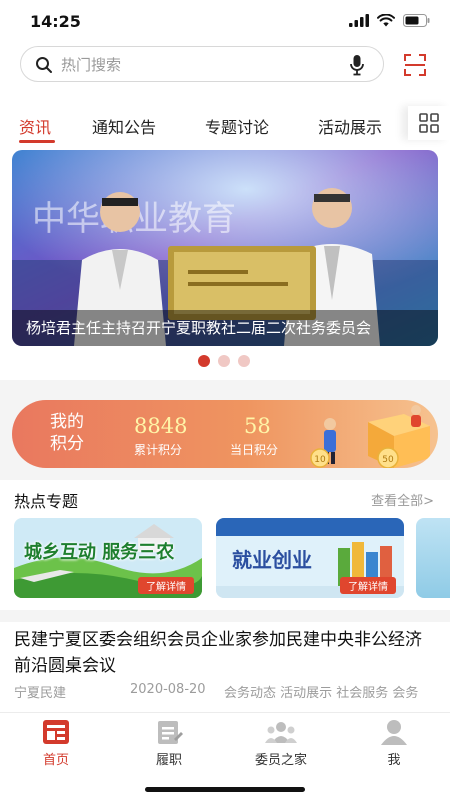  Describe the element at coordinates (257, 426) in the screenshot. I see `today-points-value: 58` at that location.